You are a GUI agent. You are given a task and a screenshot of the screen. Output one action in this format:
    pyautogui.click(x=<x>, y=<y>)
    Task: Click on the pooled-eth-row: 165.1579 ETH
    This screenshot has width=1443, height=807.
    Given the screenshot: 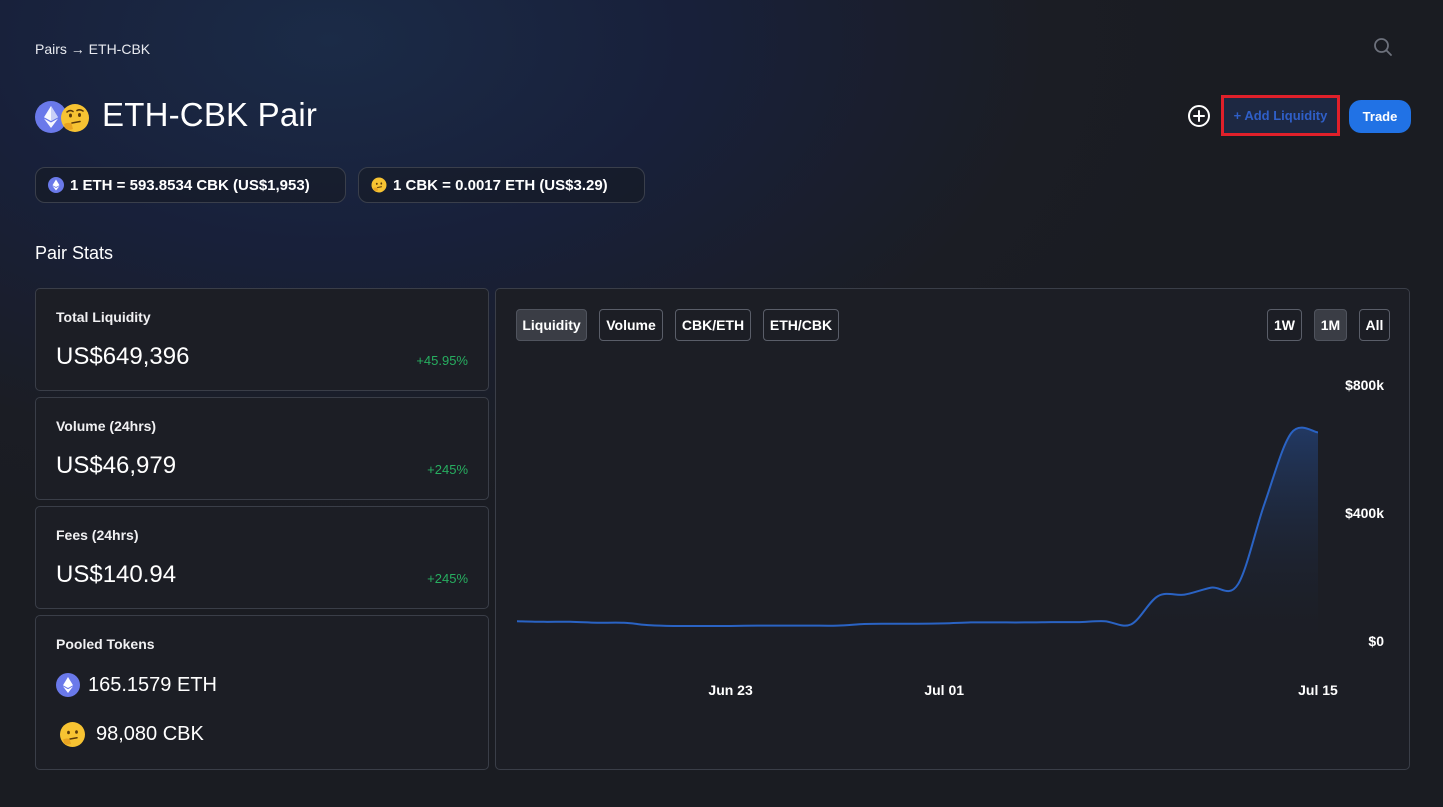 What is the action you would take?
    pyautogui.click(x=136, y=685)
    